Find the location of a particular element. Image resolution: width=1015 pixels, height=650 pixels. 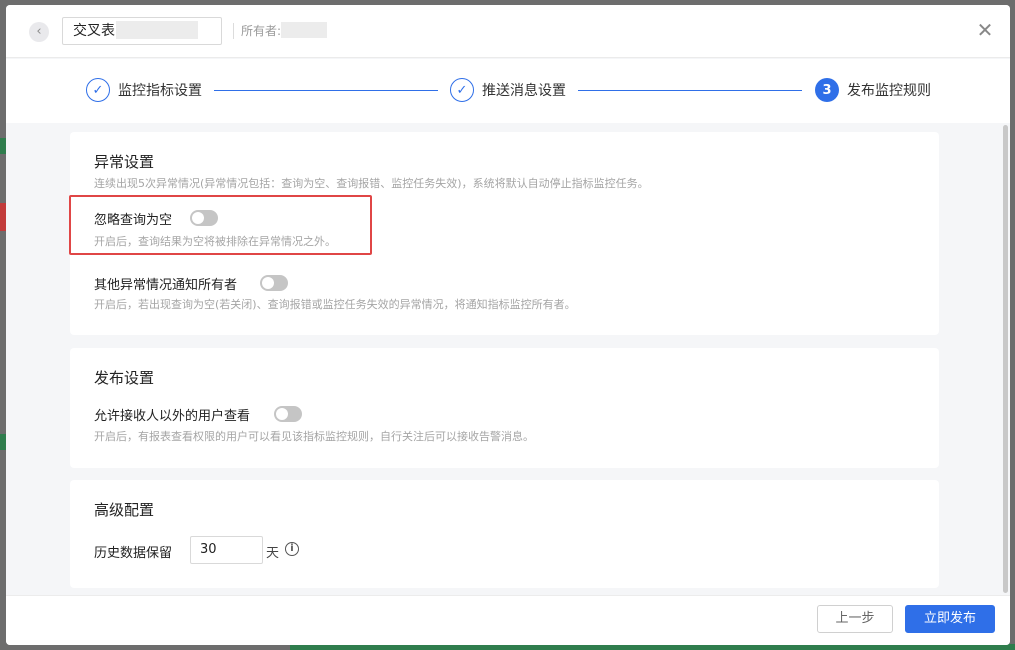

previous-step-button: 上一步 is located at coordinates (855, 619).